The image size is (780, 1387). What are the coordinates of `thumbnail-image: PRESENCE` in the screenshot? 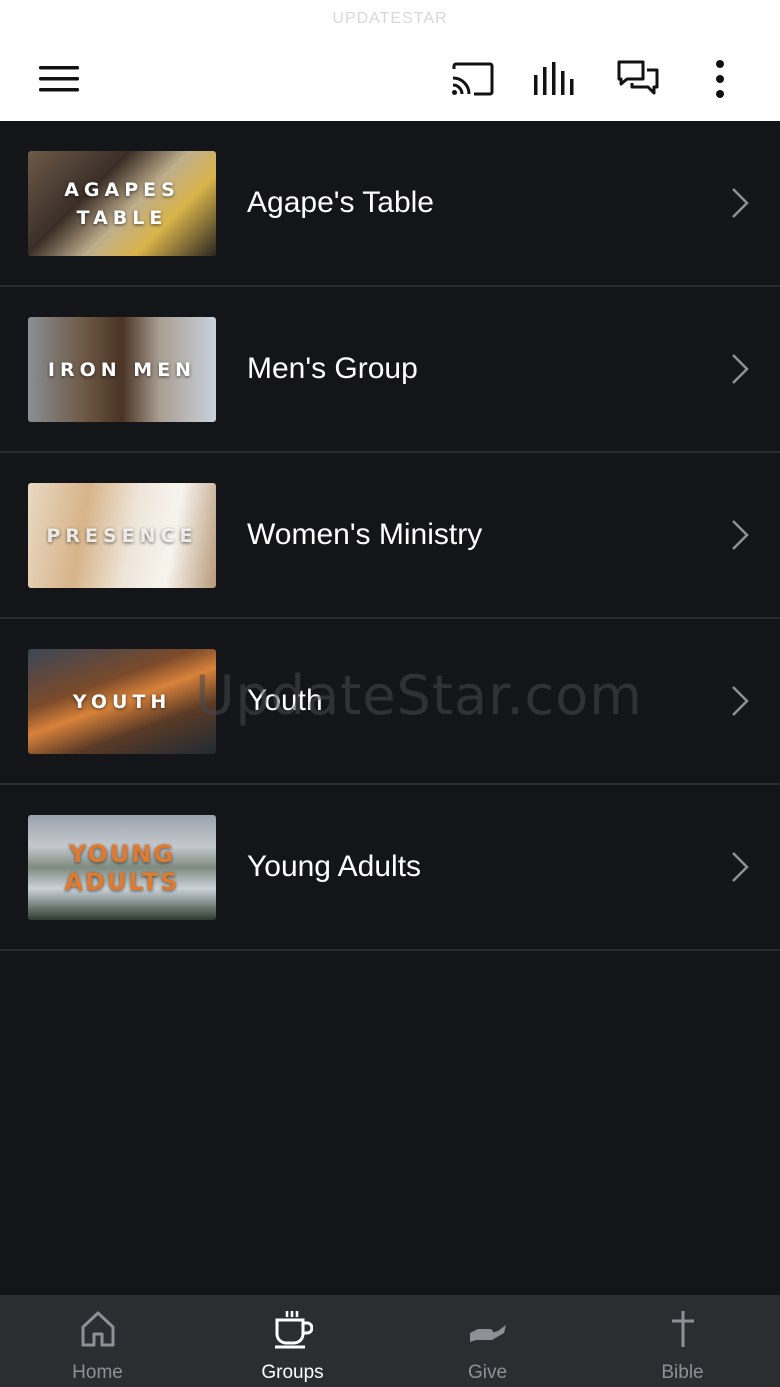 It's located at (122, 535).